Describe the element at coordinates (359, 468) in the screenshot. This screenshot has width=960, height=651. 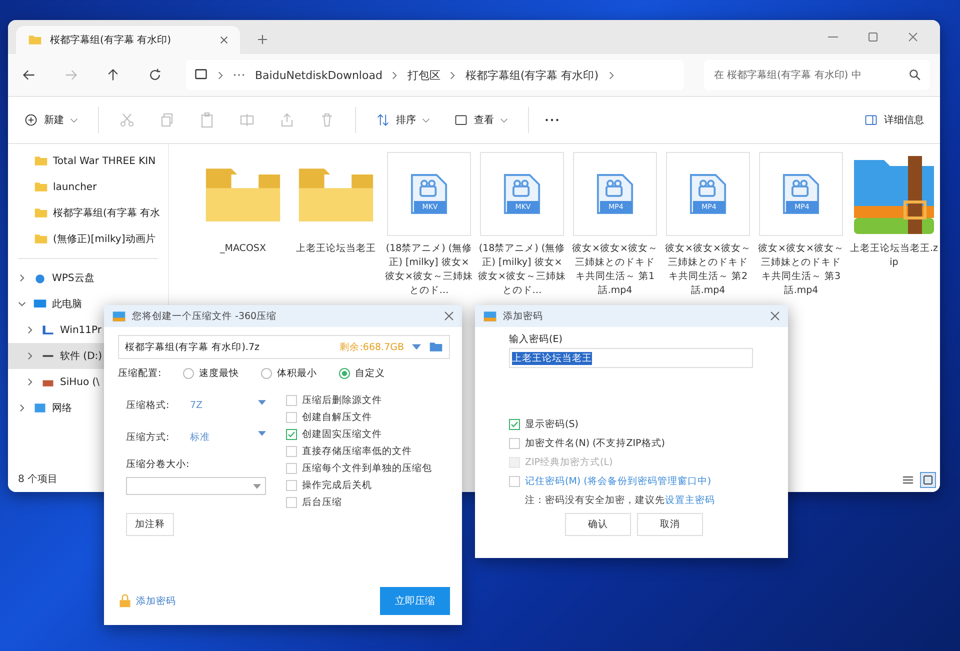
I see `checkbox-option: 压缩每个文件到单独的压缩包` at that location.